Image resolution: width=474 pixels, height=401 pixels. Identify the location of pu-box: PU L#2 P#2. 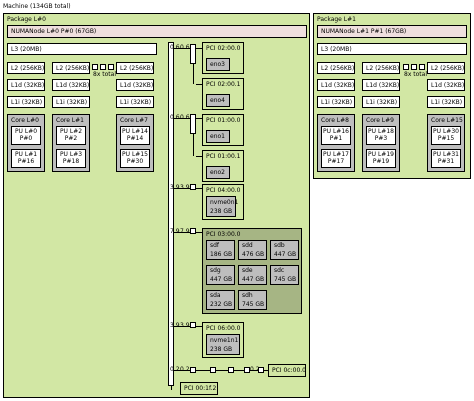
(71, 135).